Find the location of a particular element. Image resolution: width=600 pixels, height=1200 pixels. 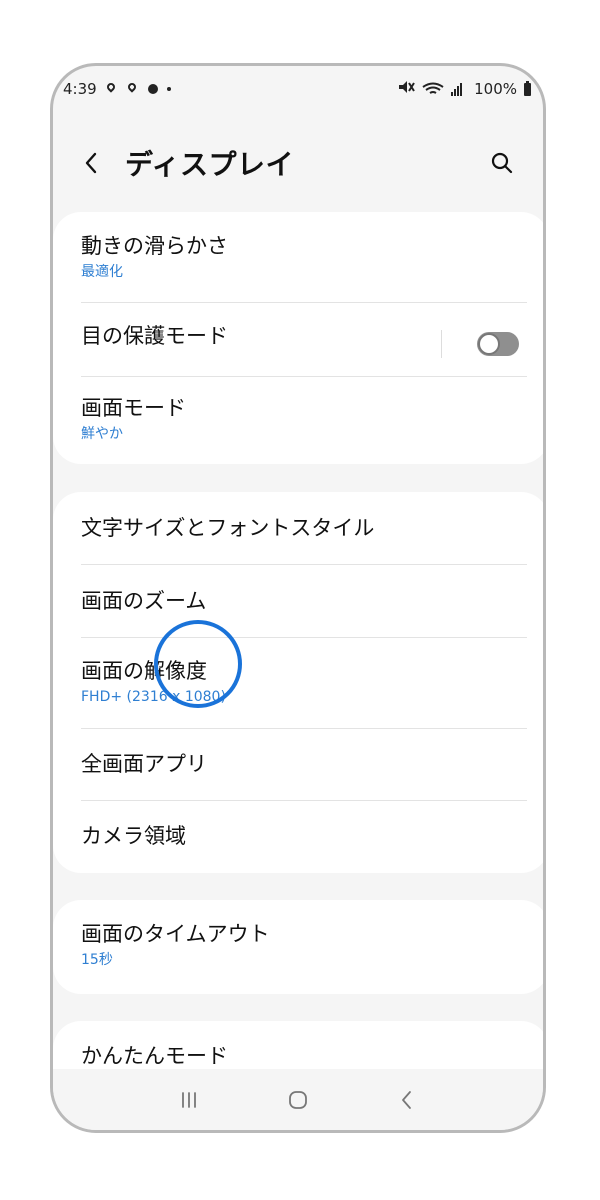

signal-icon is located at coordinates (459, 89).